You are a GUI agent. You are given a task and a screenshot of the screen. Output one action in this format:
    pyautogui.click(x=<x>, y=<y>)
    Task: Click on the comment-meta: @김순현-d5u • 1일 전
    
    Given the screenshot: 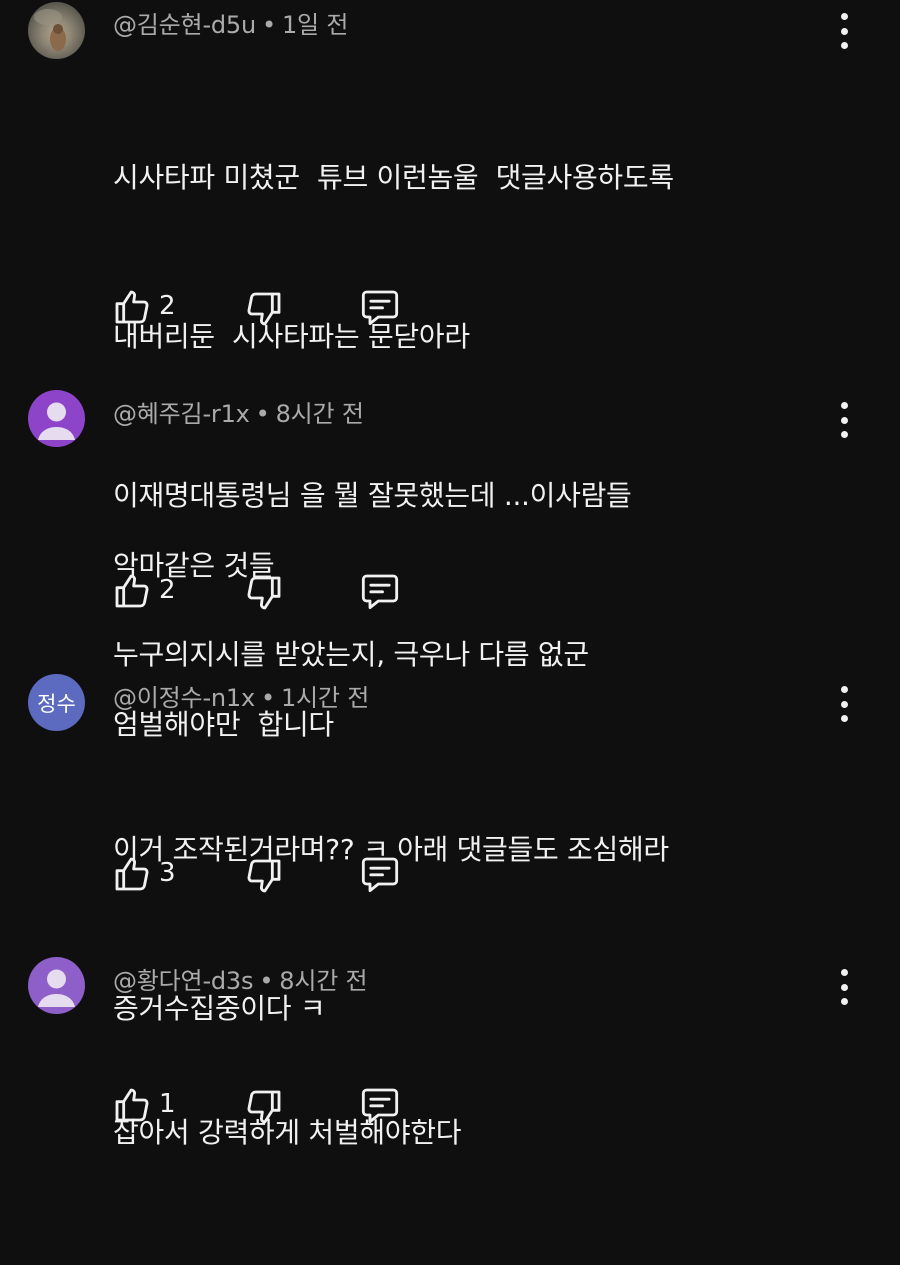 What is the action you would take?
    pyautogui.click(x=230, y=22)
    